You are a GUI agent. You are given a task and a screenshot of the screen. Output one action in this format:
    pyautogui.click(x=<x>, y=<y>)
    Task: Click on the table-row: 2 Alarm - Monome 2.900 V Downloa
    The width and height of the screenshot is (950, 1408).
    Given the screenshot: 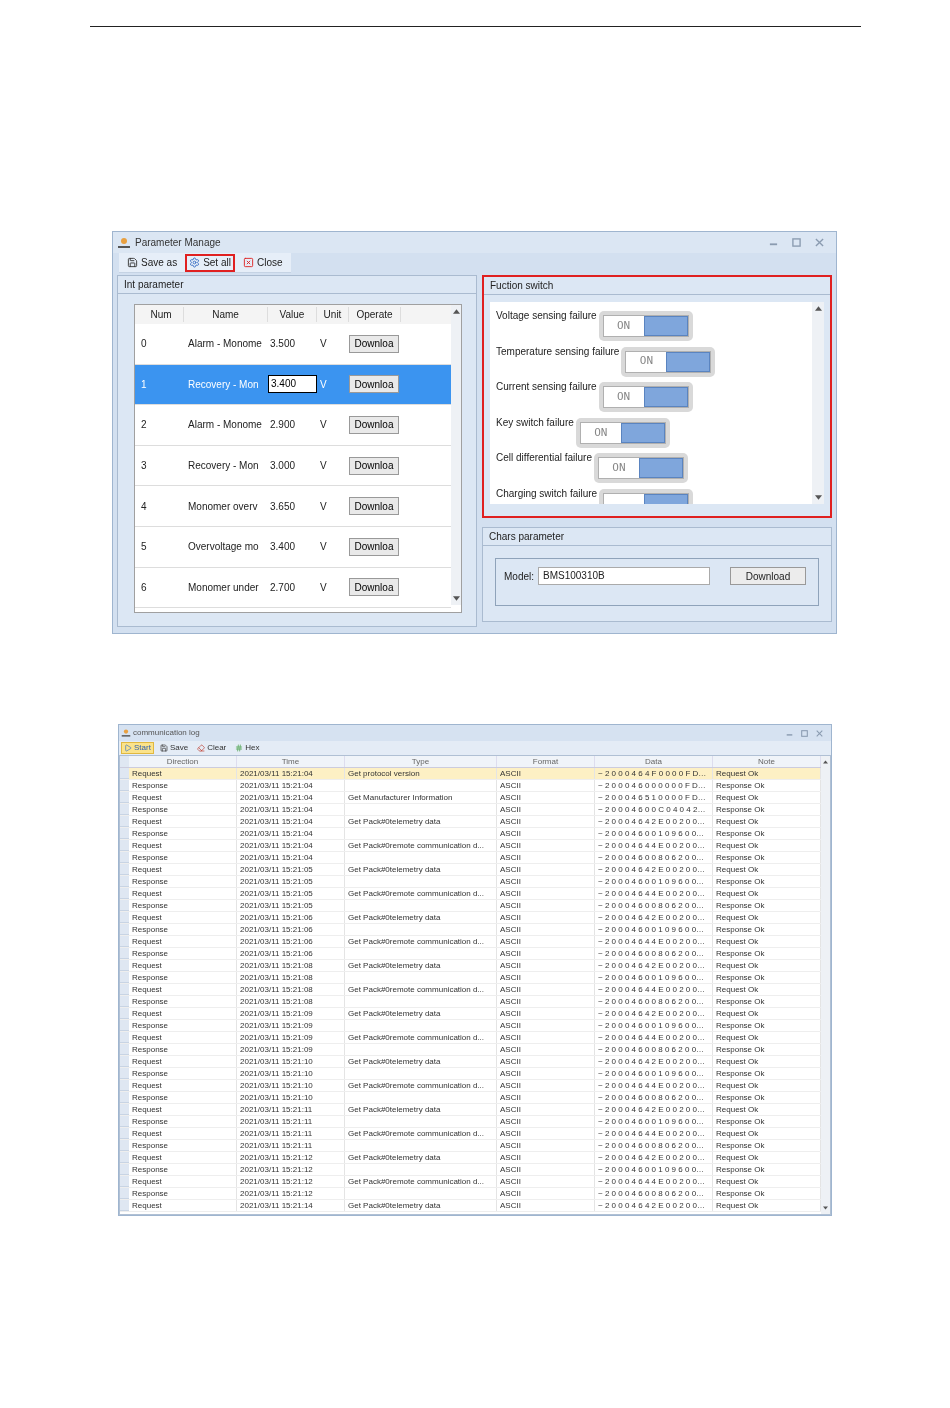 What is the action you would take?
    pyautogui.click(x=293, y=425)
    